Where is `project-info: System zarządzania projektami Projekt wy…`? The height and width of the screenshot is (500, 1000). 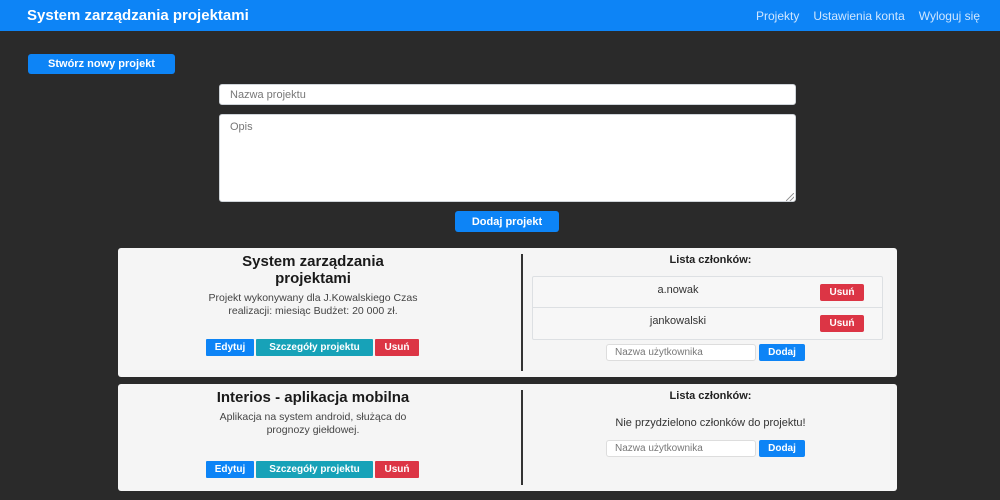
project-info: System zarządzania projektami Projekt wy… is located at coordinates (313, 283).